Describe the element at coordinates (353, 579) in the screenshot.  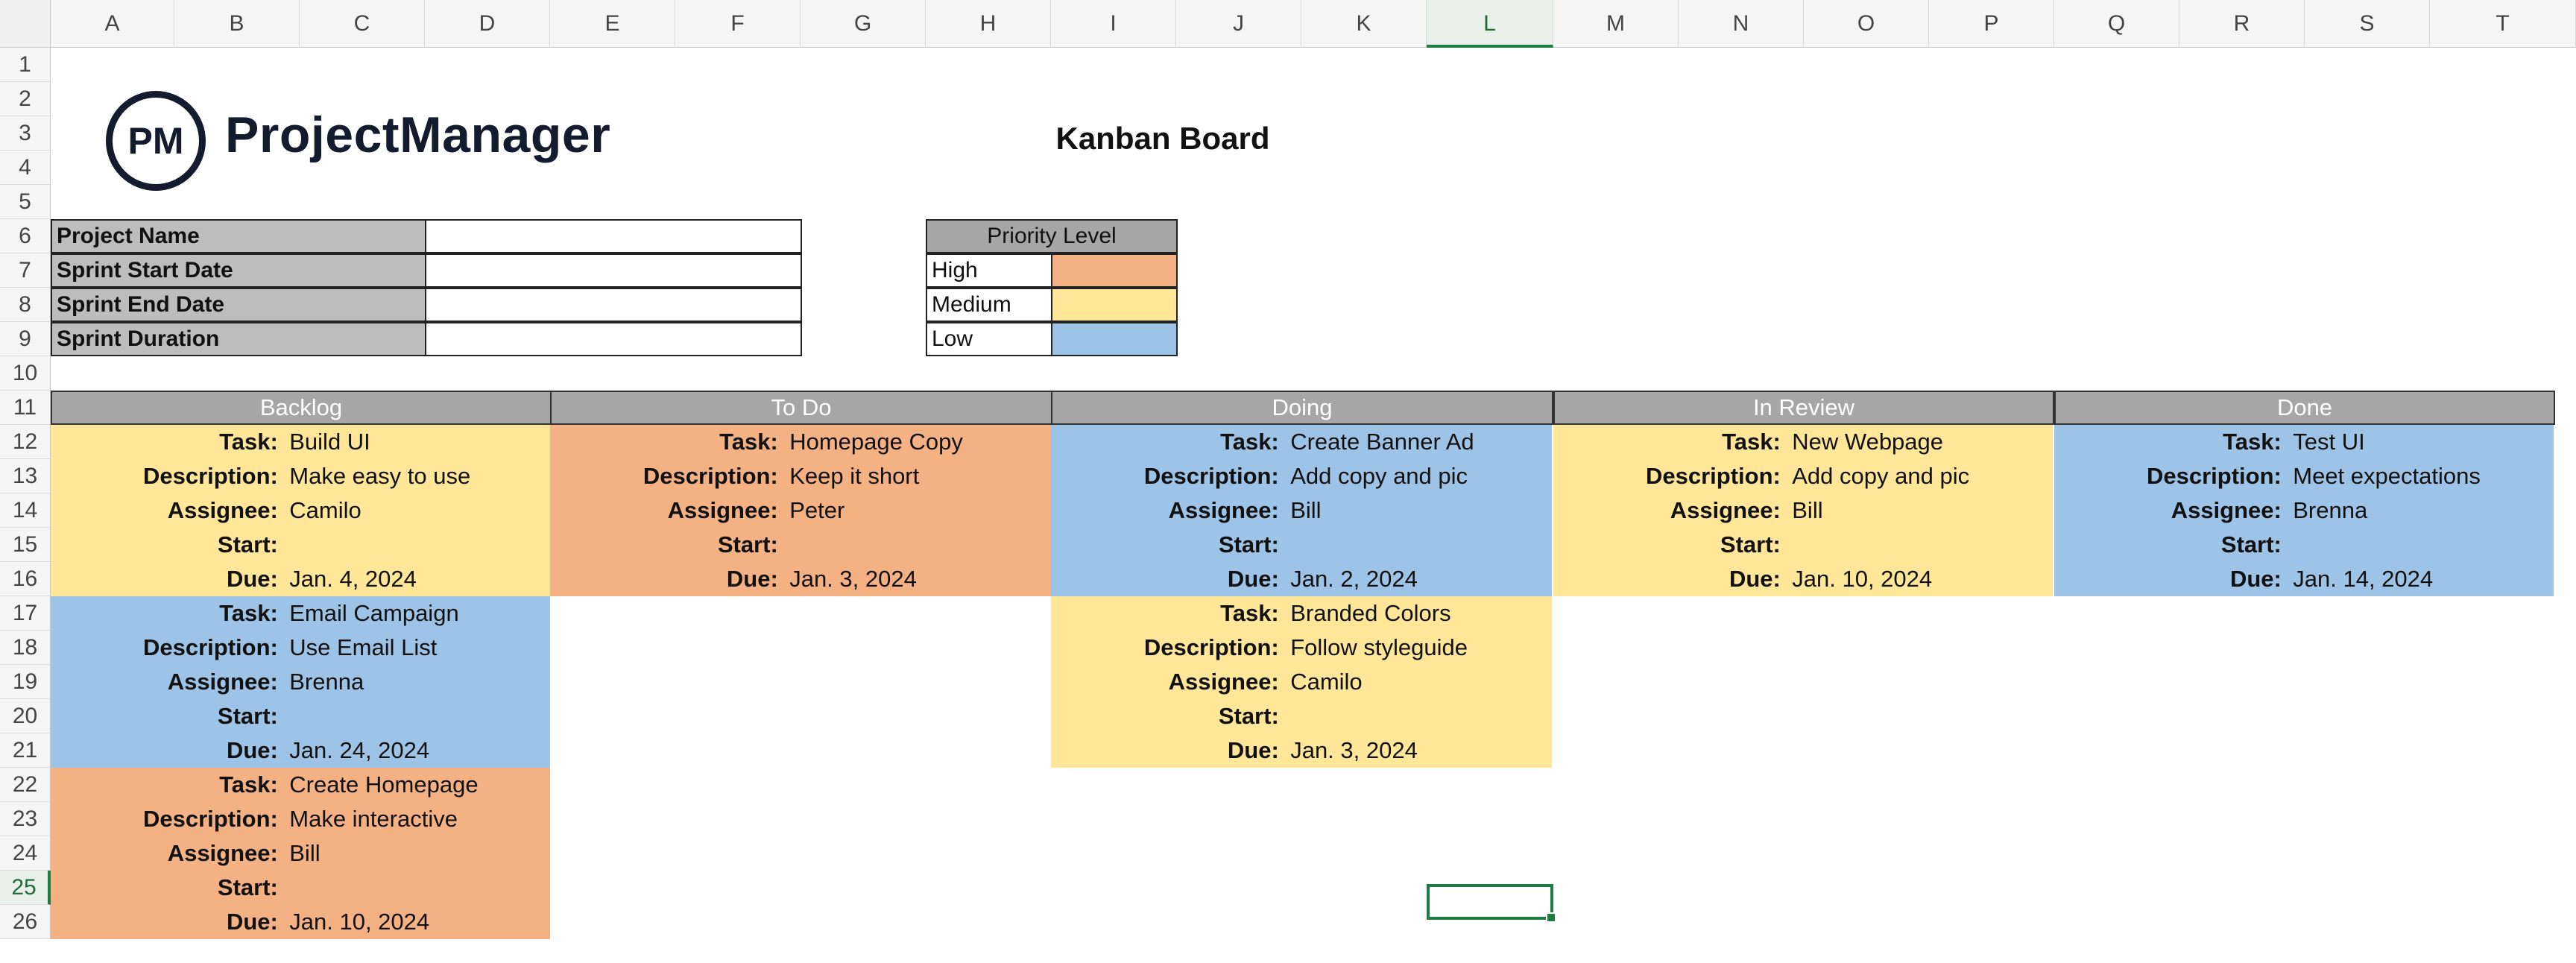
I see `card-value-due: Jan. 4, 2024` at that location.